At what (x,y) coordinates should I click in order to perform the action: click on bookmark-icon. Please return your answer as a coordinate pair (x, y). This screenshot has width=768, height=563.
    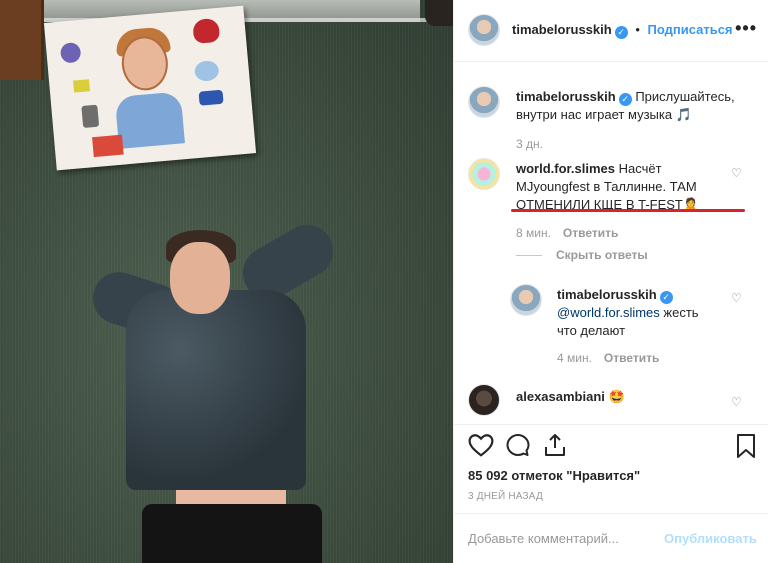
    Looking at the image, I should click on (746, 446).